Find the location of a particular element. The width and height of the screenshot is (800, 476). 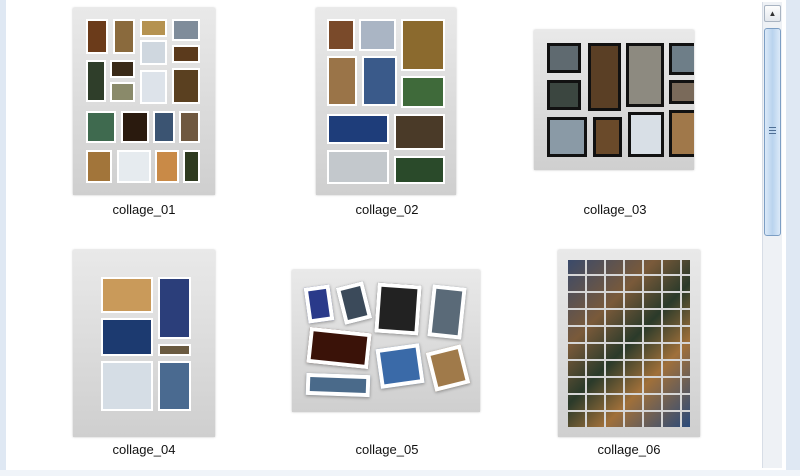

file-item: collage_03 is located at coordinates (635, 119).